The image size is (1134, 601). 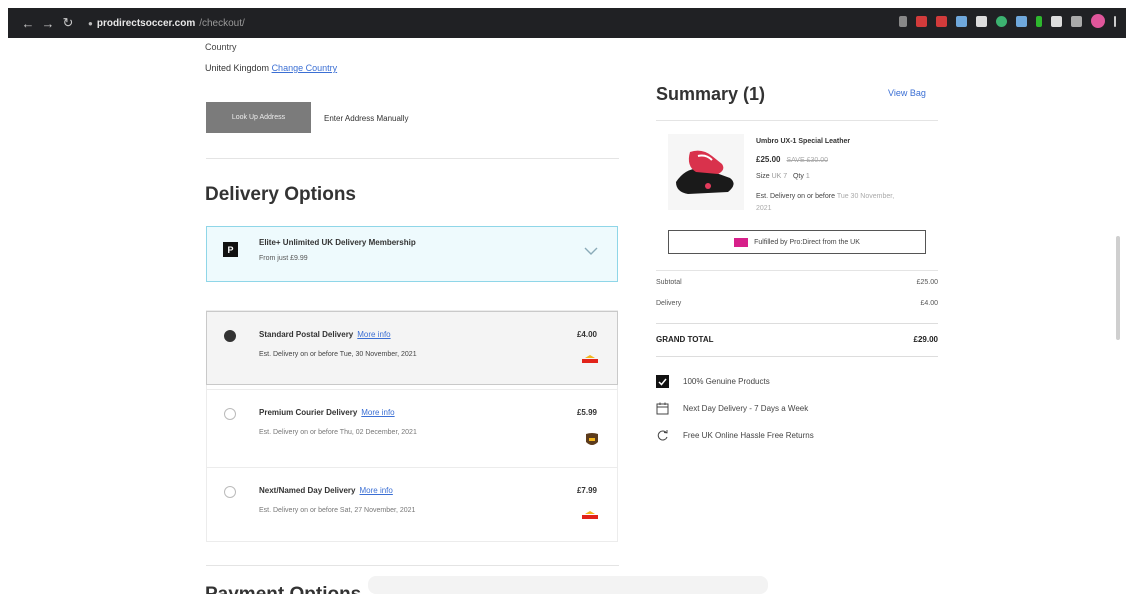 What do you see at coordinates (258, 117) in the screenshot?
I see `lookup-address-button: Look Up Address` at bounding box center [258, 117].